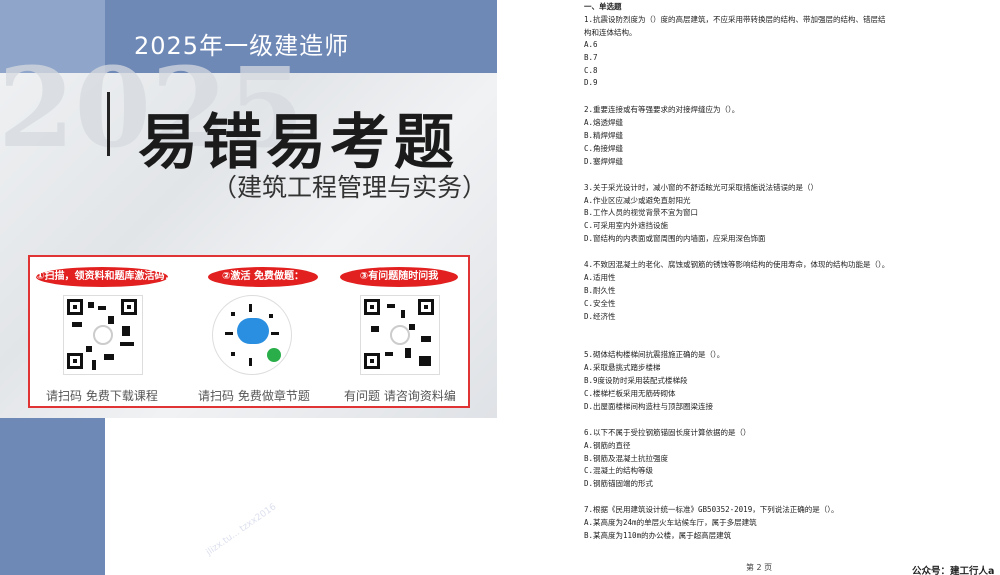 The image size is (1000, 575). What do you see at coordinates (619, 484) in the screenshot?
I see `question-line: D.钢筋锚固端的形式` at bounding box center [619, 484].